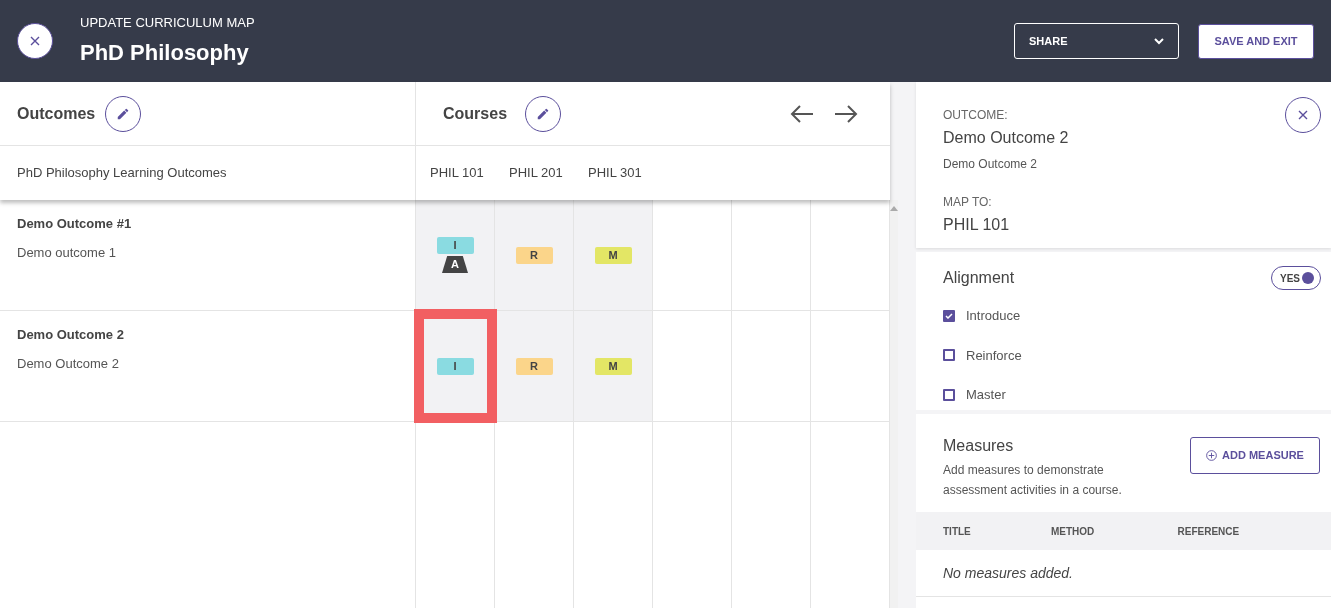 The height and width of the screenshot is (608, 1331). Describe the element at coordinates (536, 173) in the screenshot. I see `course-column-heading: PHIL 201` at that location.